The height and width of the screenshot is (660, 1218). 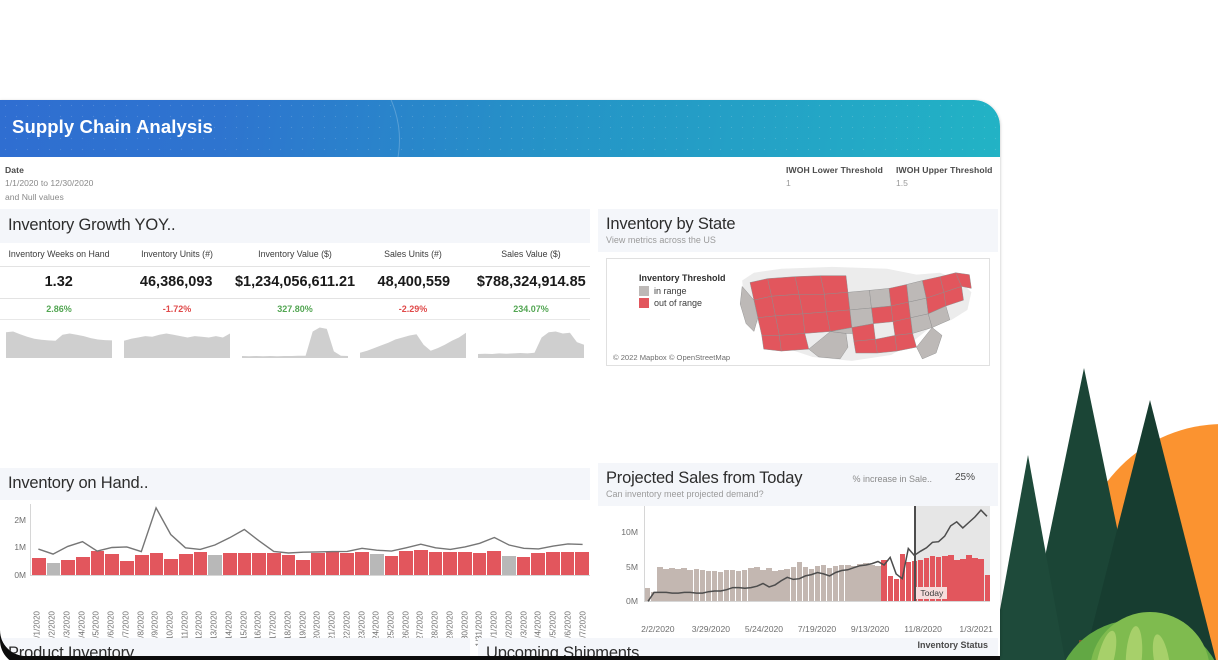 I want to click on today-marker-label: Today, so click(x=932, y=593).